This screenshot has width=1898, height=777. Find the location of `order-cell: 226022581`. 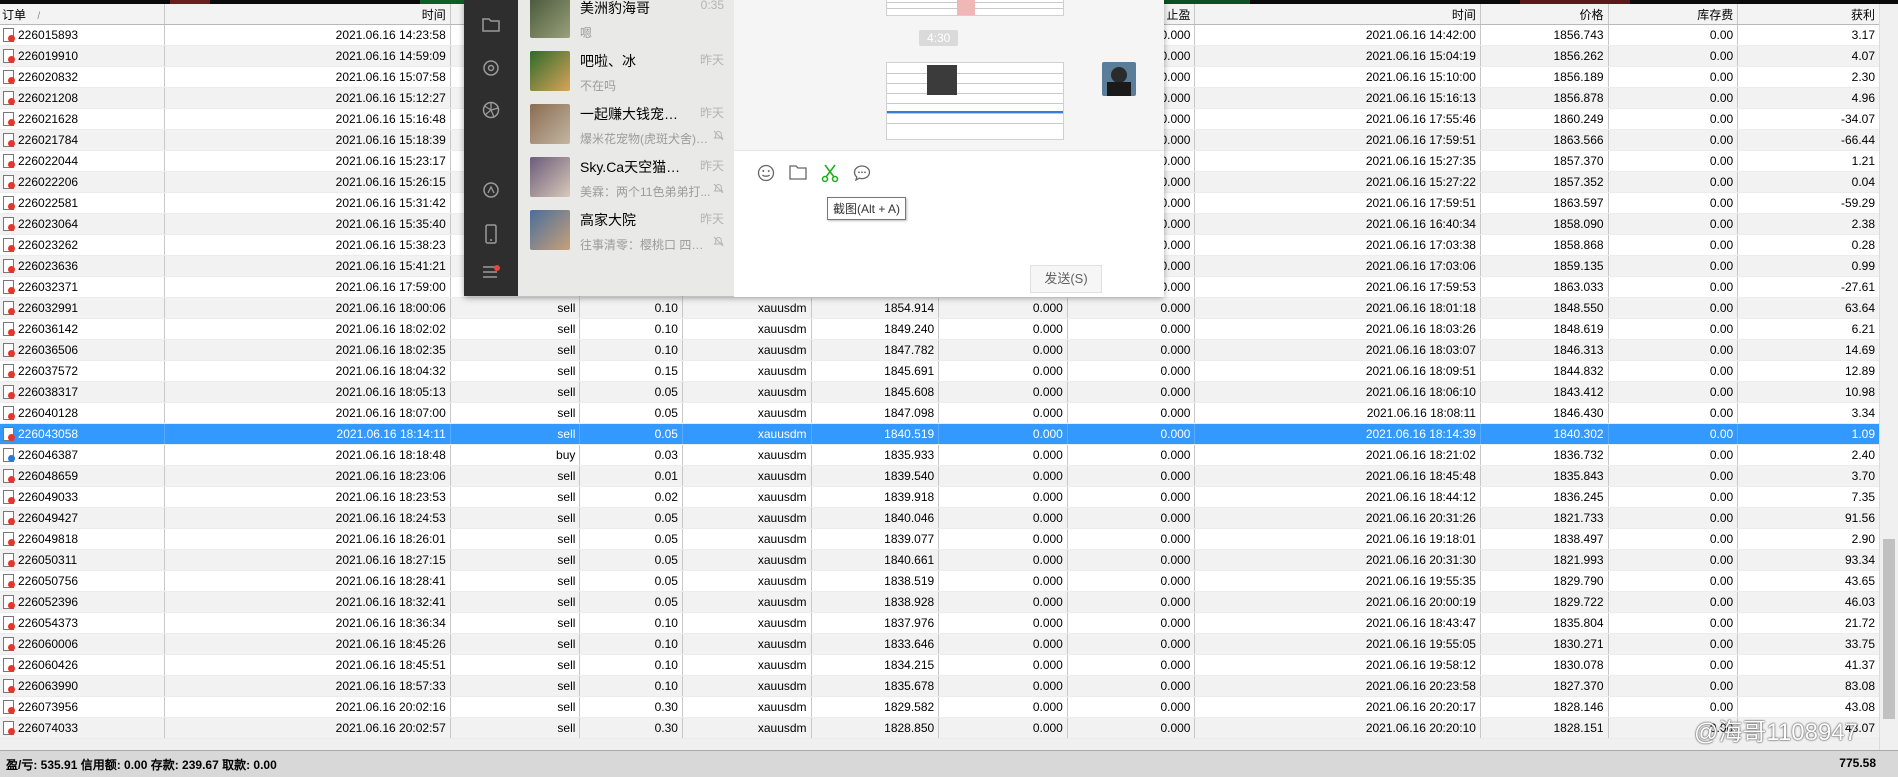

order-cell: 226022581 is located at coordinates (83, 203).